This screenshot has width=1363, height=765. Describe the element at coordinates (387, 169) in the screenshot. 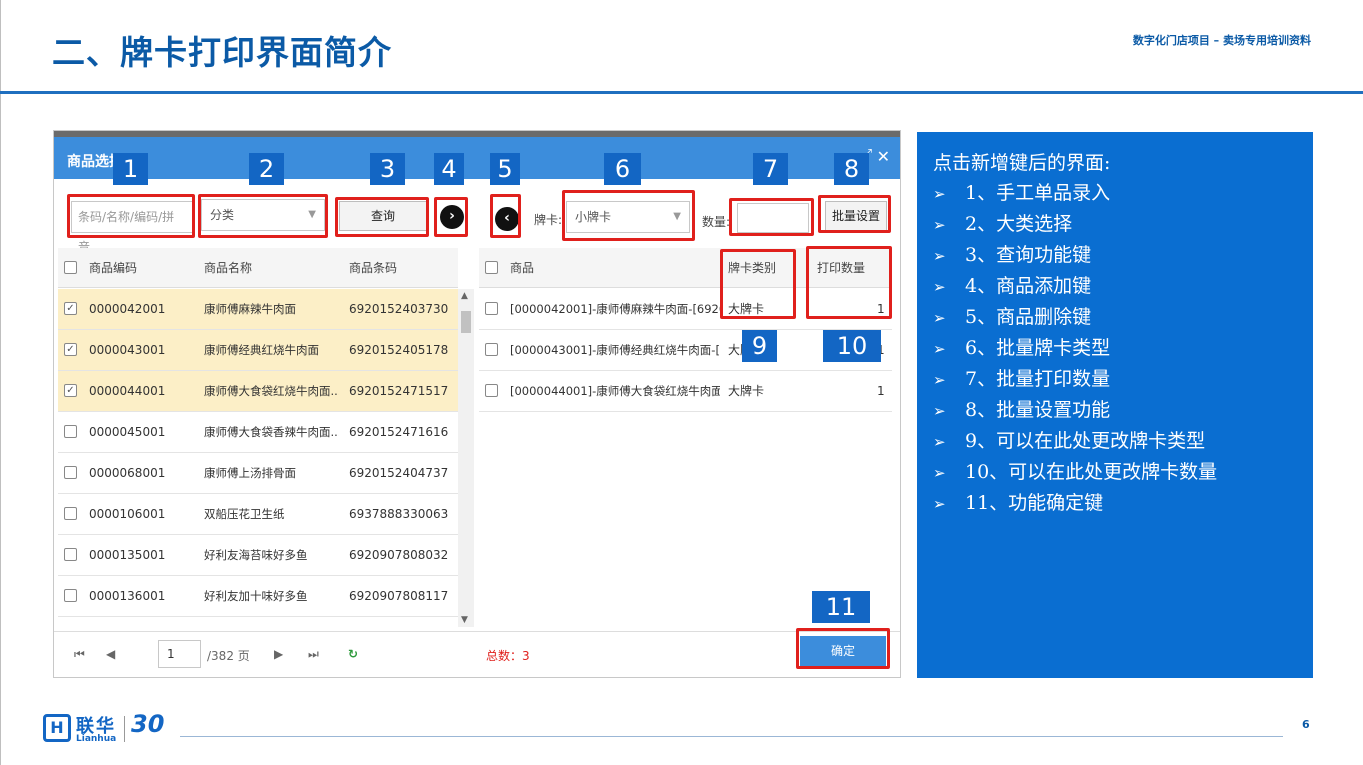

I see `callout-3: 3` at that location.